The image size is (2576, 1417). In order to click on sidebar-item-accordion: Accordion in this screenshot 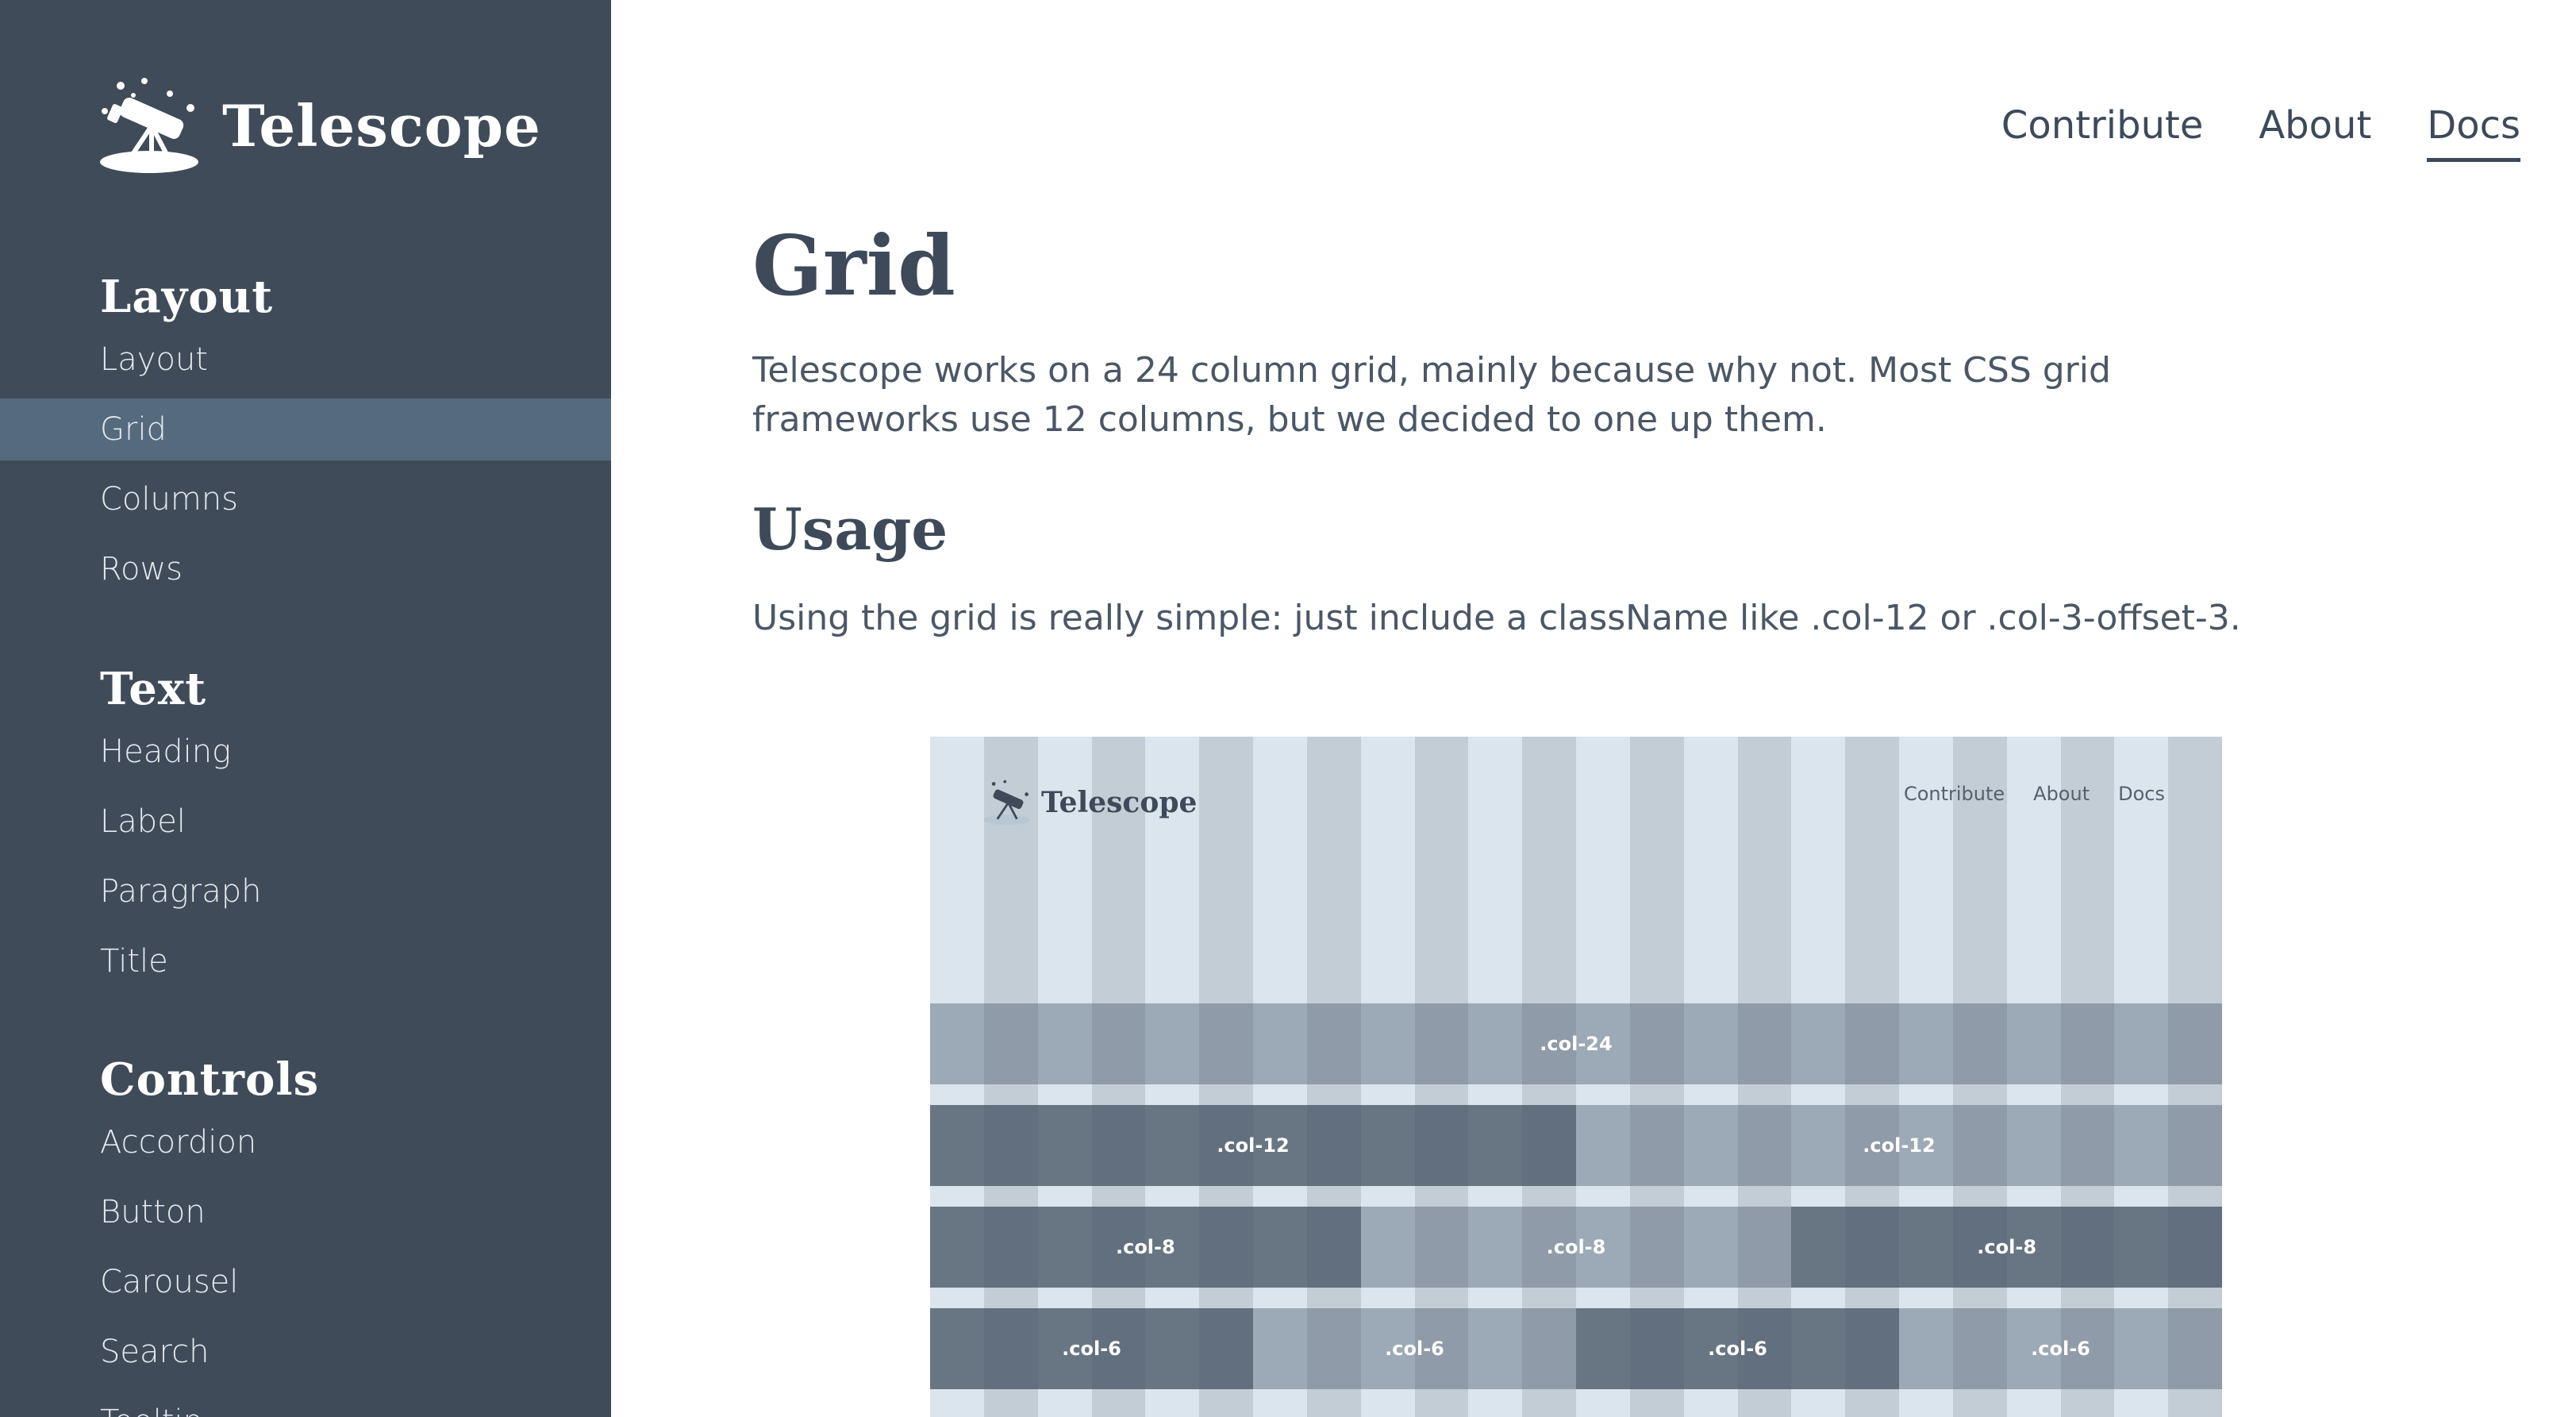, I will do `click(305, 1142)`.